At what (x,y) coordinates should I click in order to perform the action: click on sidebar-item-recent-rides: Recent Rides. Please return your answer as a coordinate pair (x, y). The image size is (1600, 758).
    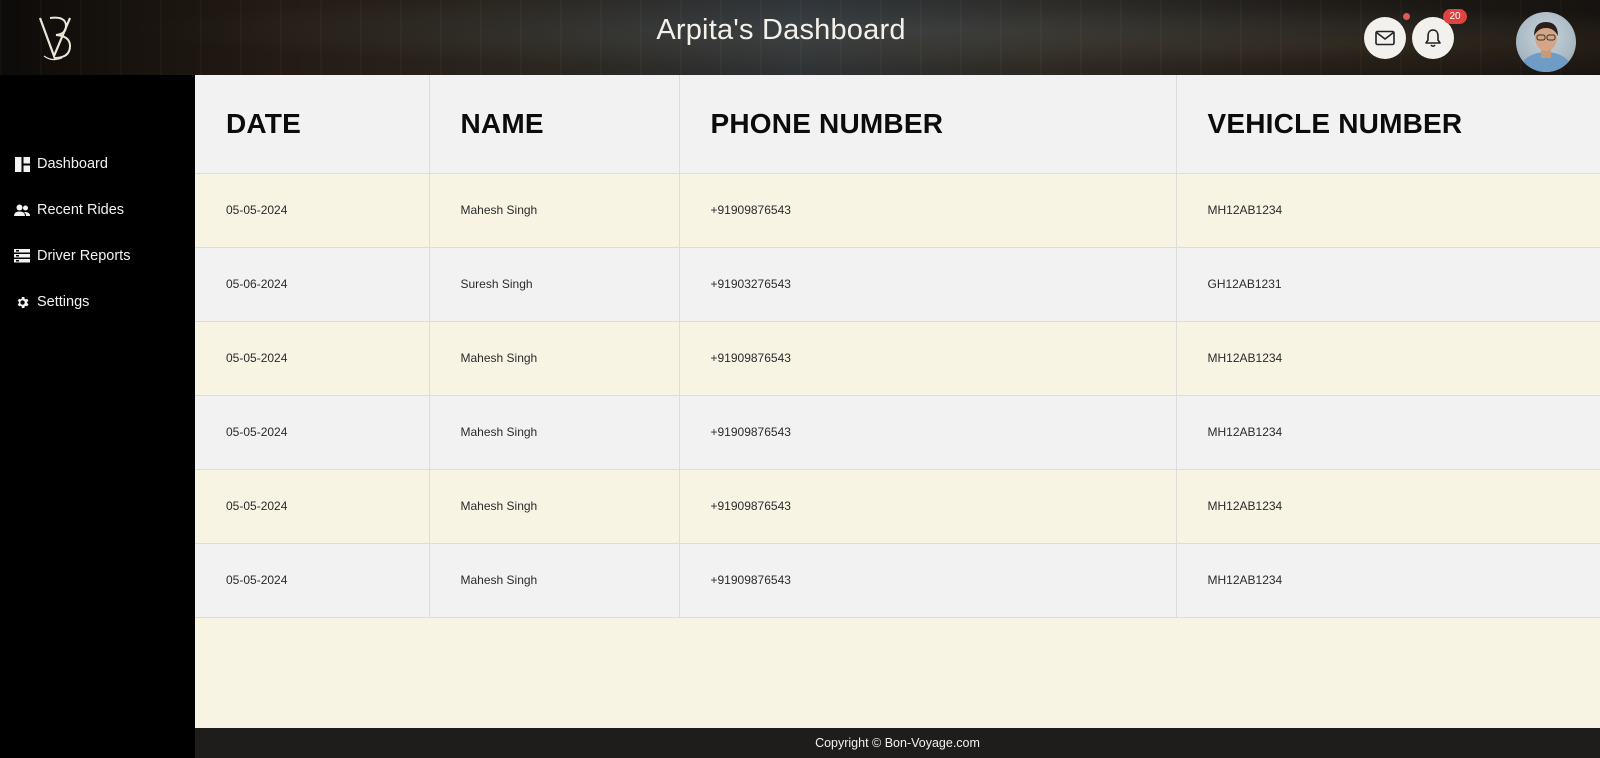
    Looking at the image, I should click on (69, 210).